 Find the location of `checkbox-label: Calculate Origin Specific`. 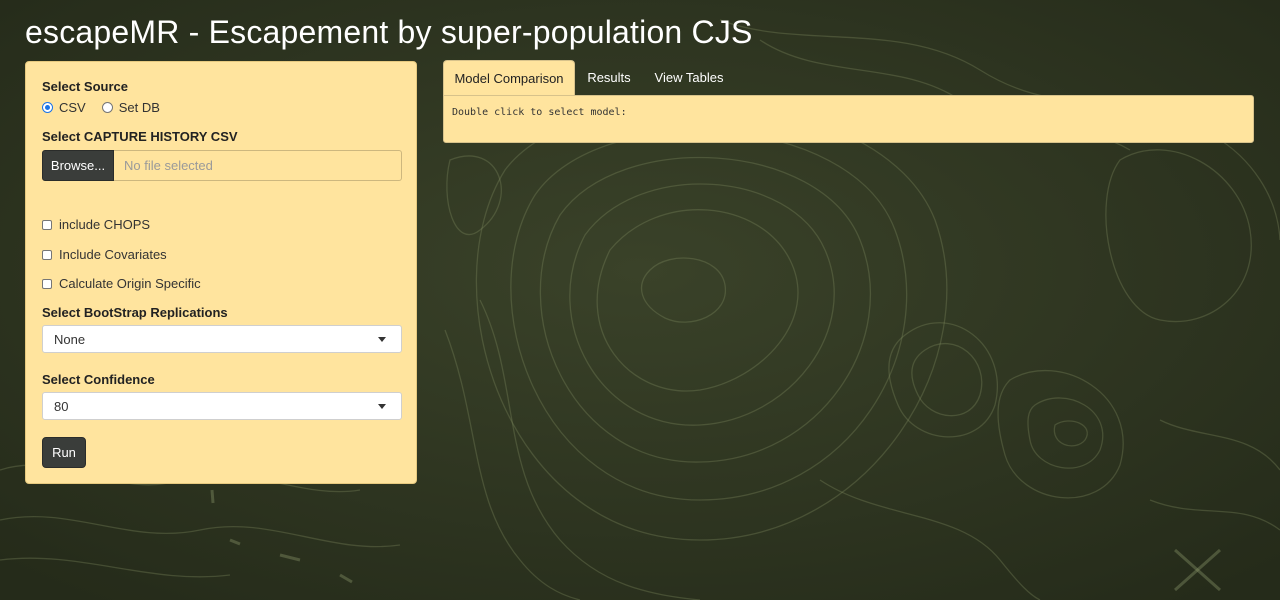

checkbox-label: Calculate Origin Specific is located at coordinates (130, 283).